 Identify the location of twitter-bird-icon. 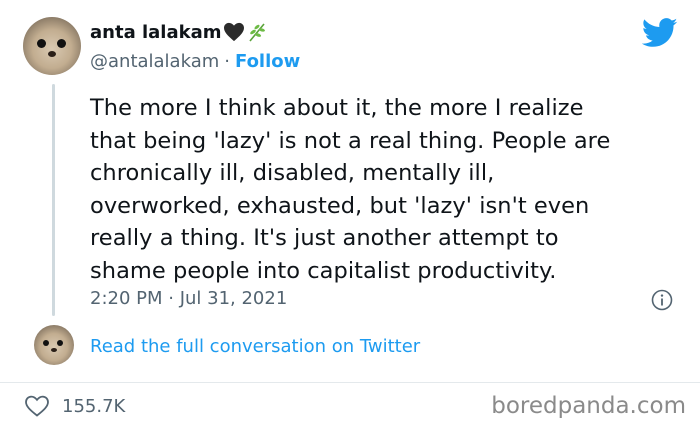
(660, 33).